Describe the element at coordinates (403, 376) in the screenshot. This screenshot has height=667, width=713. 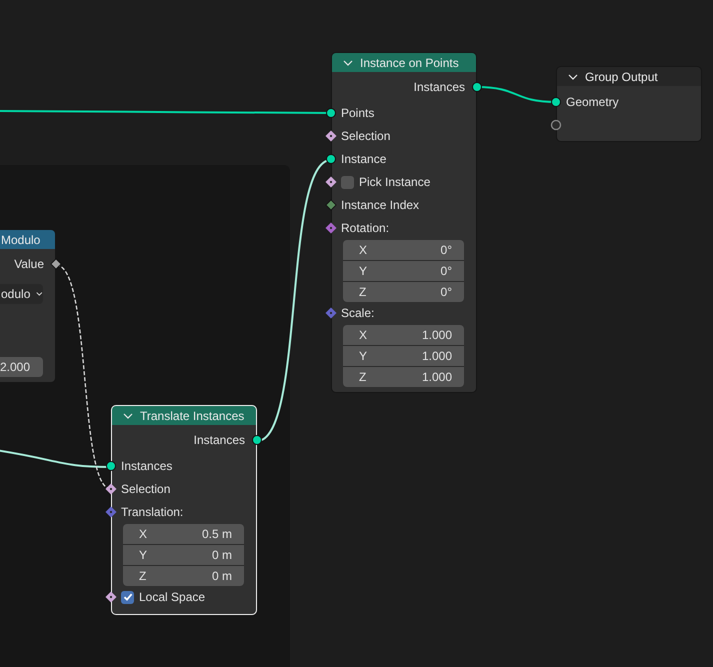
I see `number-field: Z 1.000` at that location.